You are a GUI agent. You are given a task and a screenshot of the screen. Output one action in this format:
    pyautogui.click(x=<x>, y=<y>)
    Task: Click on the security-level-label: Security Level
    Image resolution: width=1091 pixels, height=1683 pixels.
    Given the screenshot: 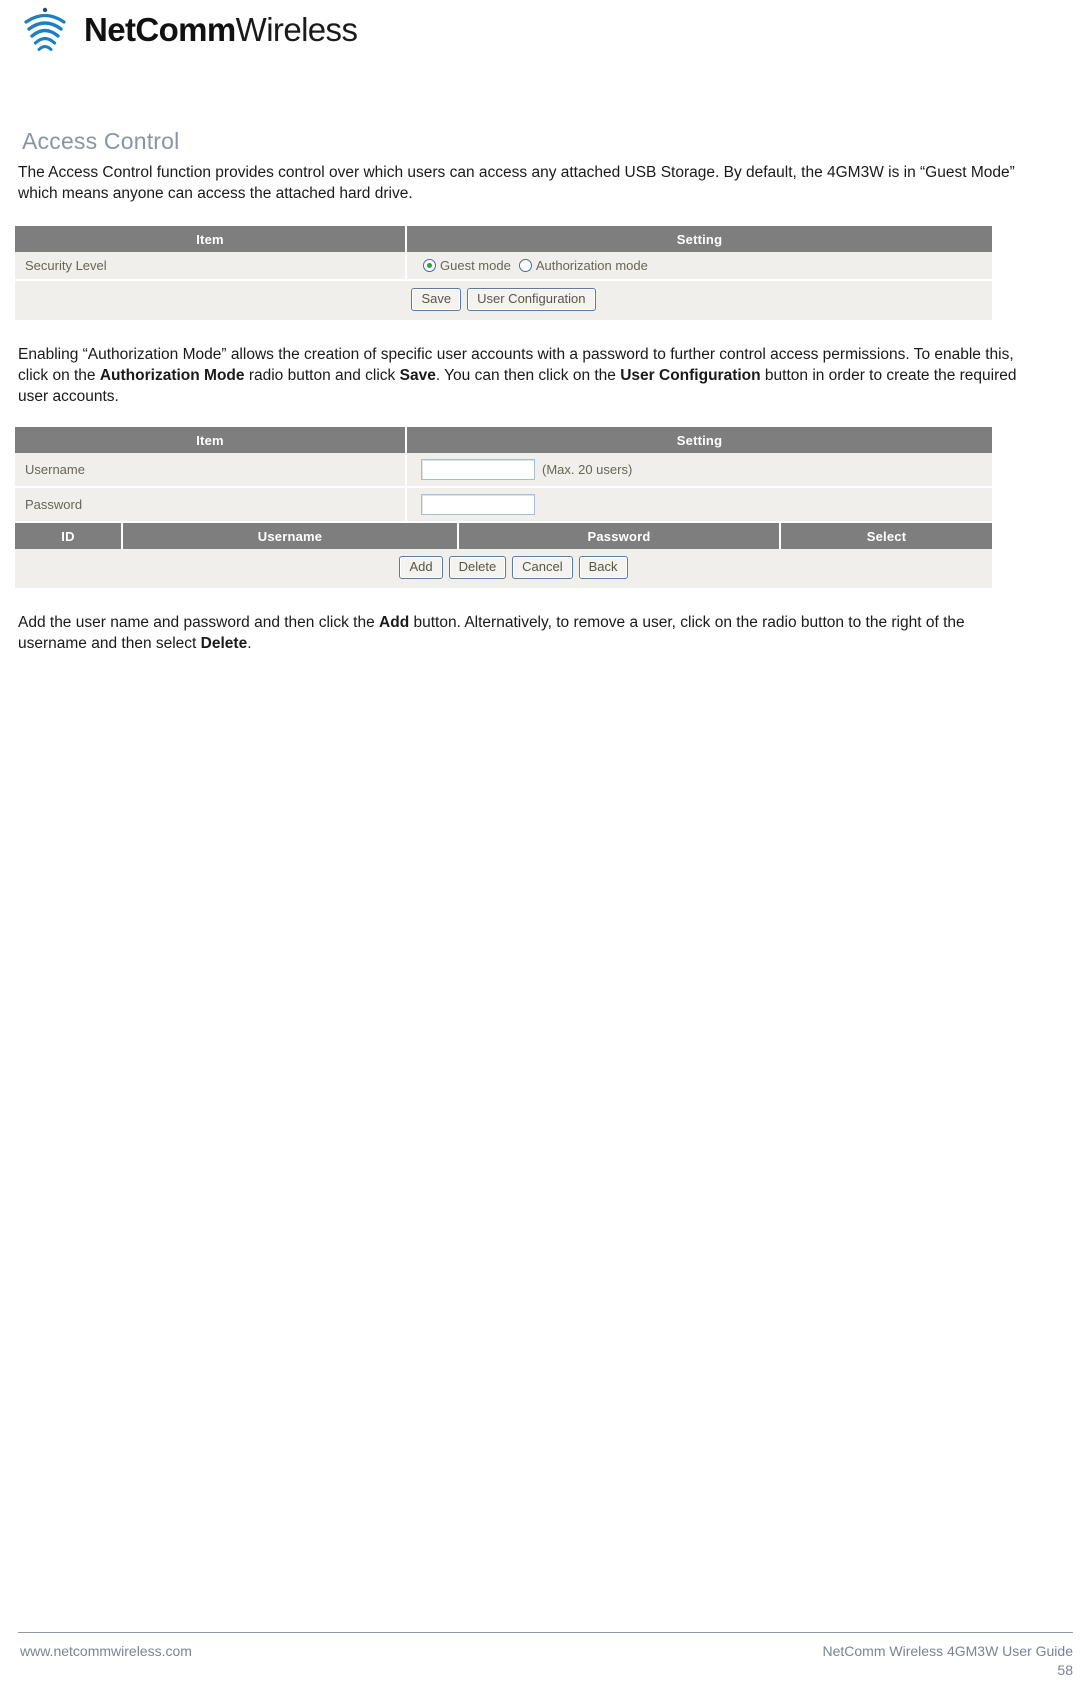 What is the action you would take?
    pyautogui.click(x=211, y=266)
    